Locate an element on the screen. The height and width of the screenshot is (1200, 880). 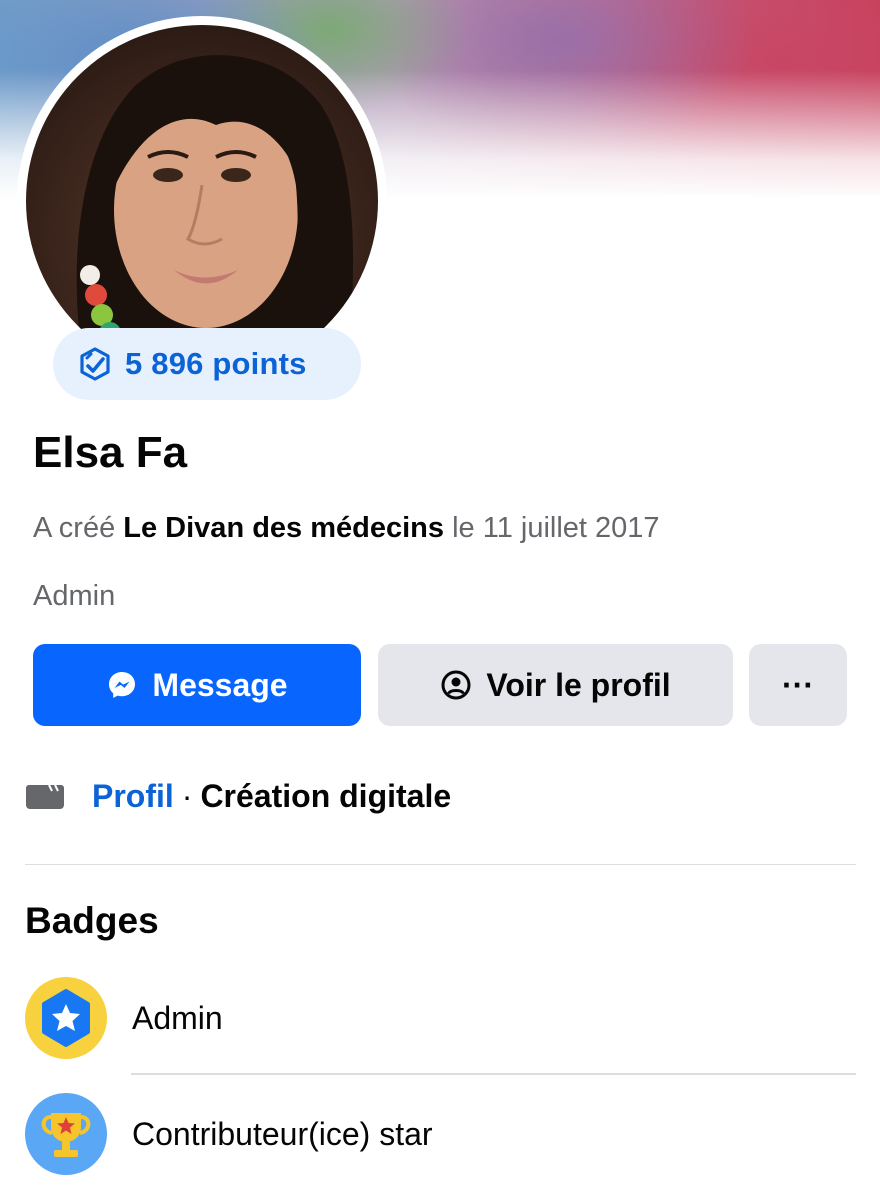
more-options-button: ··· is located at coordinates (798, 685).